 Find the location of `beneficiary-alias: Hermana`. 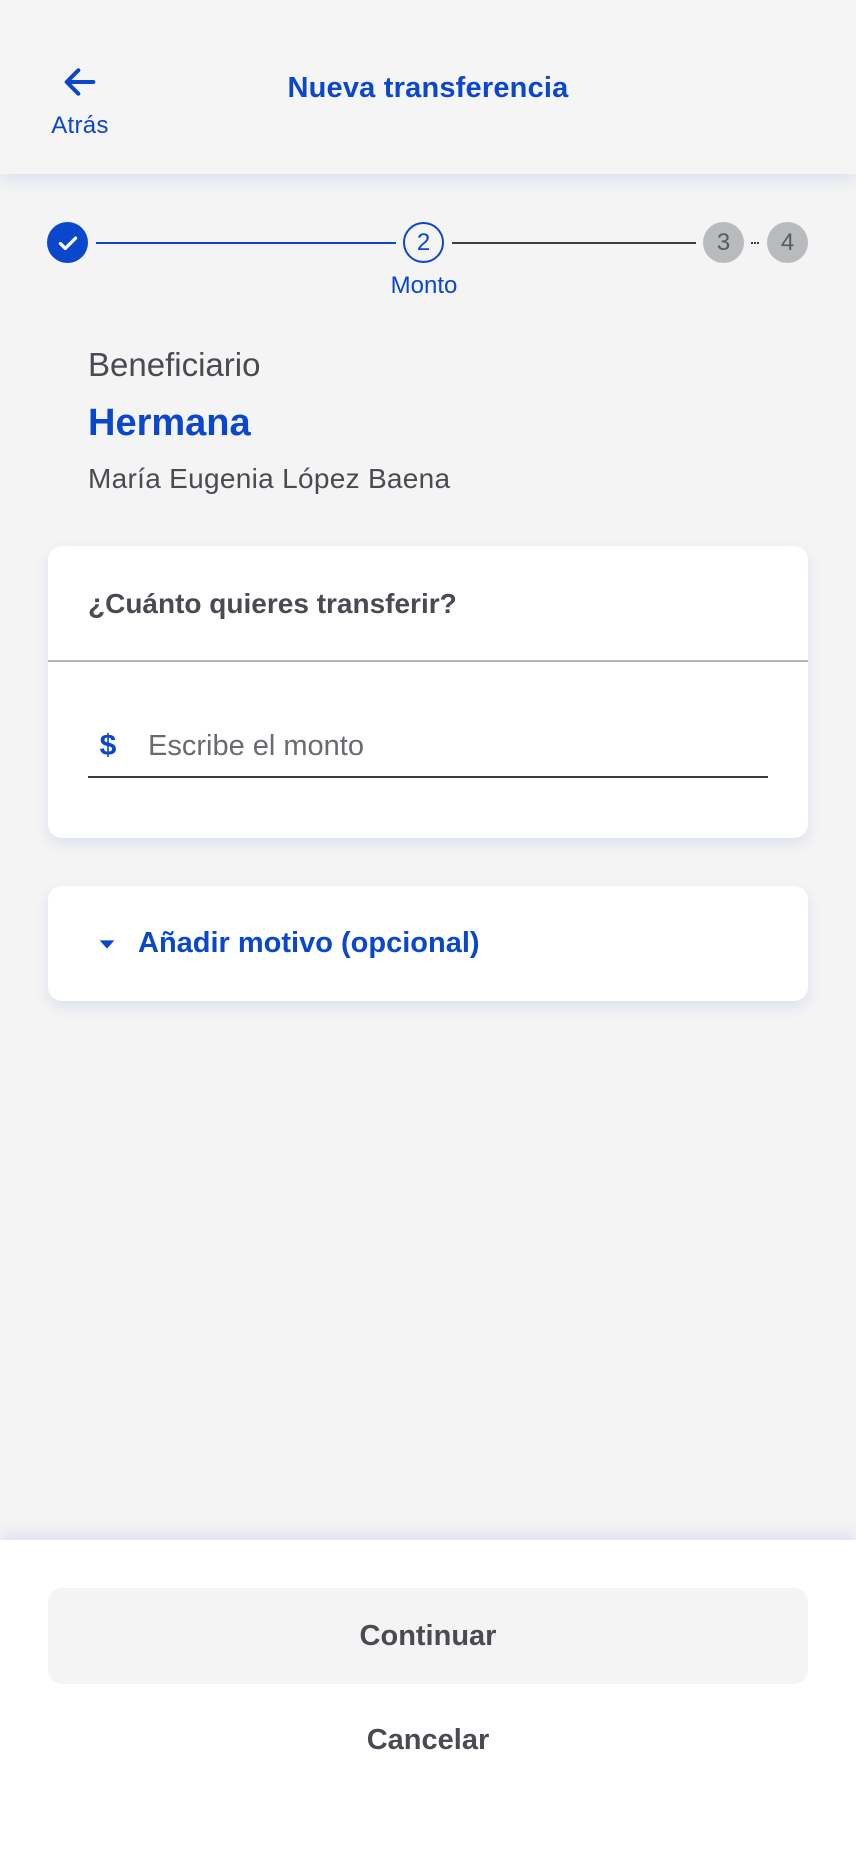

beneficiary-alias: Hermana is located at coordinates (169, 423).